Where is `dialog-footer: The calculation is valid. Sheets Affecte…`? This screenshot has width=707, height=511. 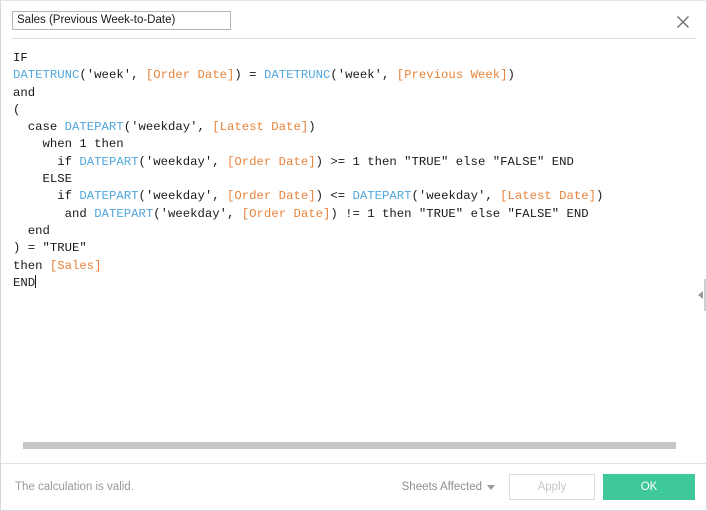
dialog-footer: The calculation is valid. Sheets Affecte… is located at coordinates (353, 487).